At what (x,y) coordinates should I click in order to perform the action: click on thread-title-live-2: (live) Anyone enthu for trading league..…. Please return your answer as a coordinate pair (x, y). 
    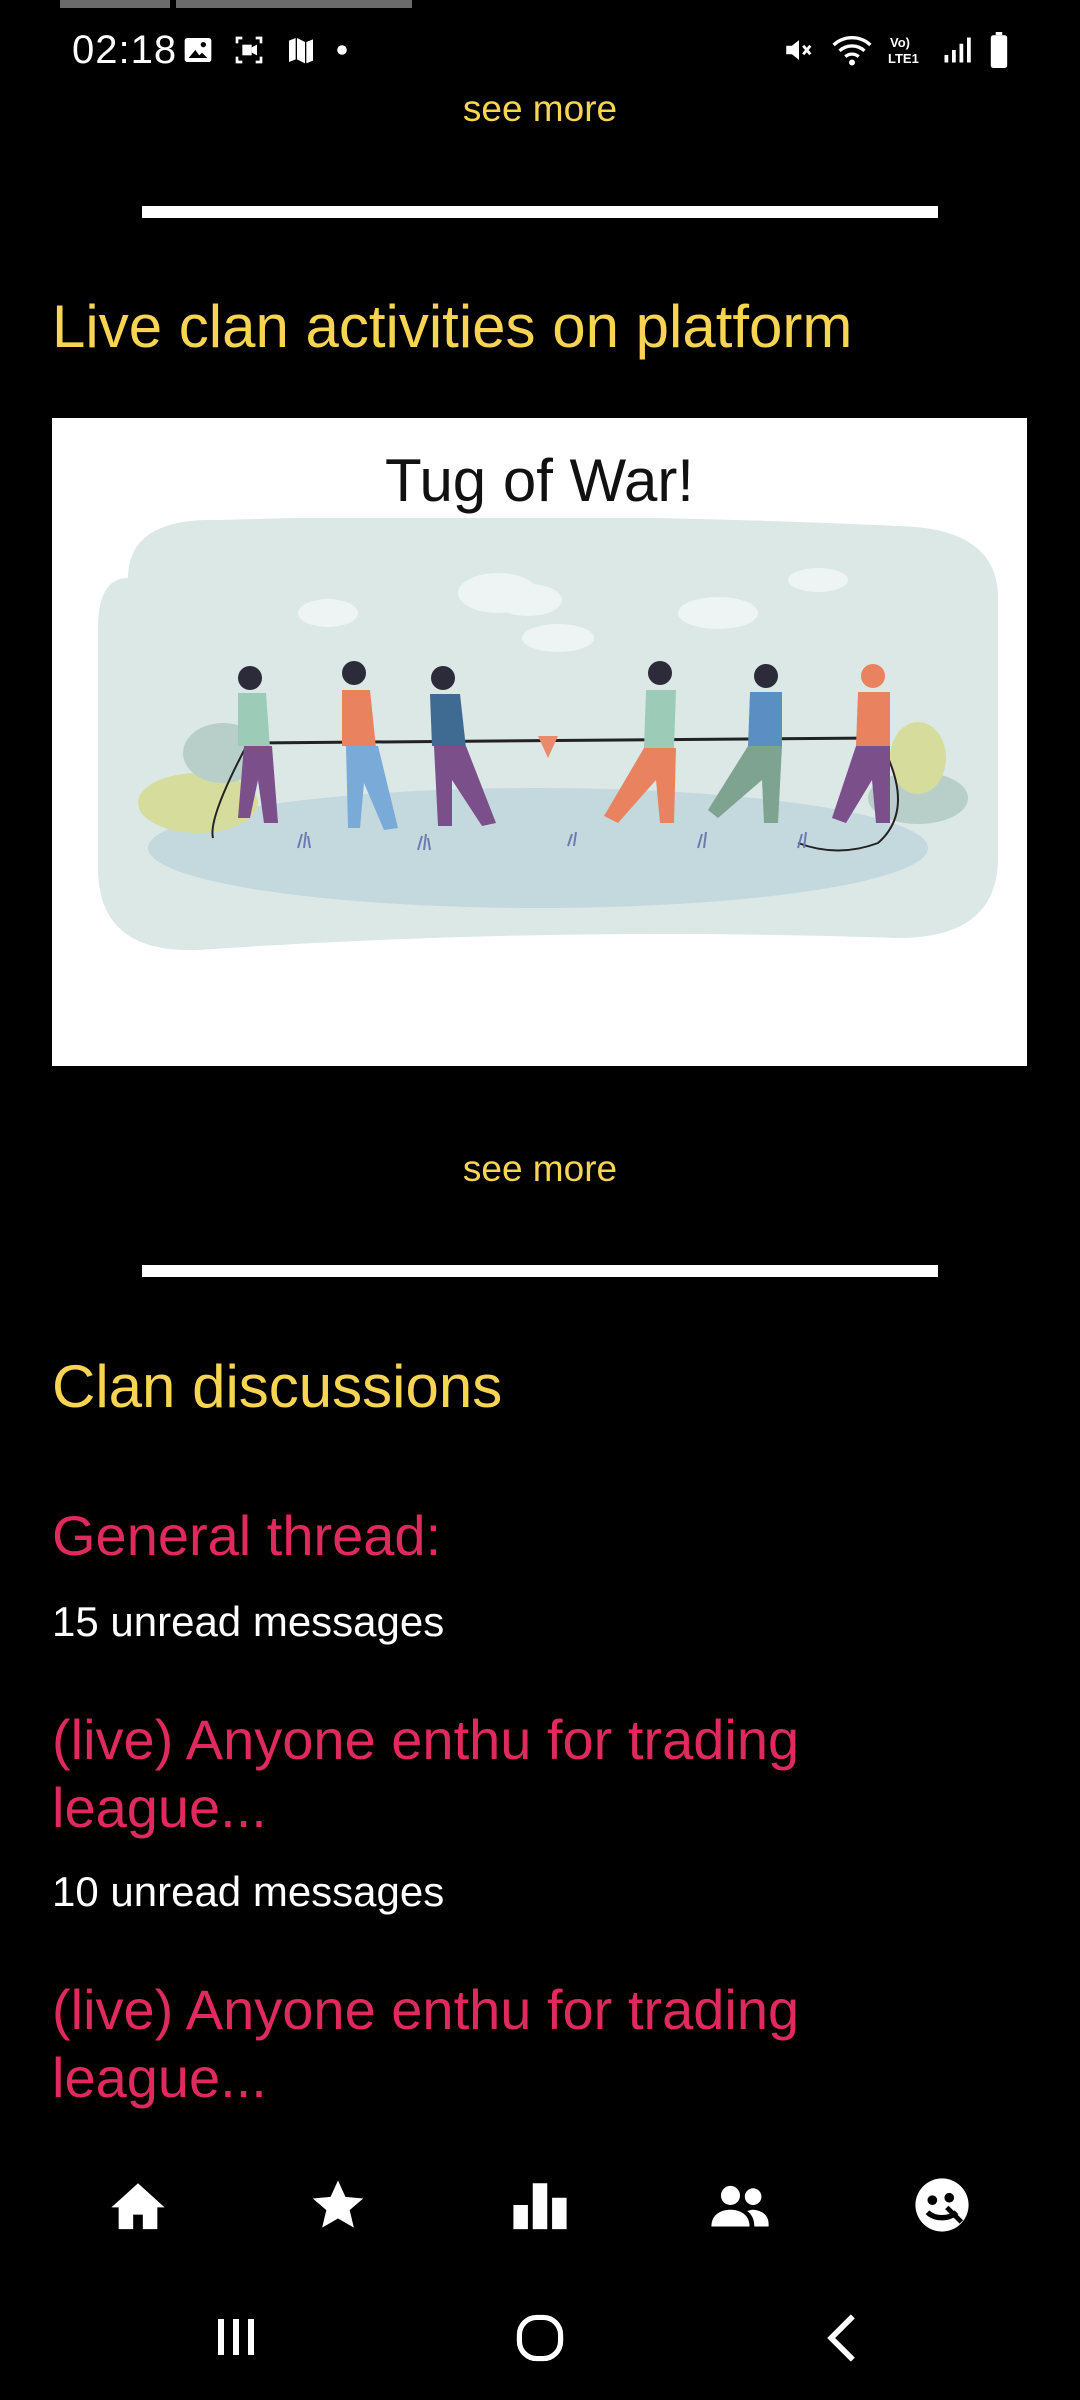
    Looking at the image, I should click on (502, 2044).